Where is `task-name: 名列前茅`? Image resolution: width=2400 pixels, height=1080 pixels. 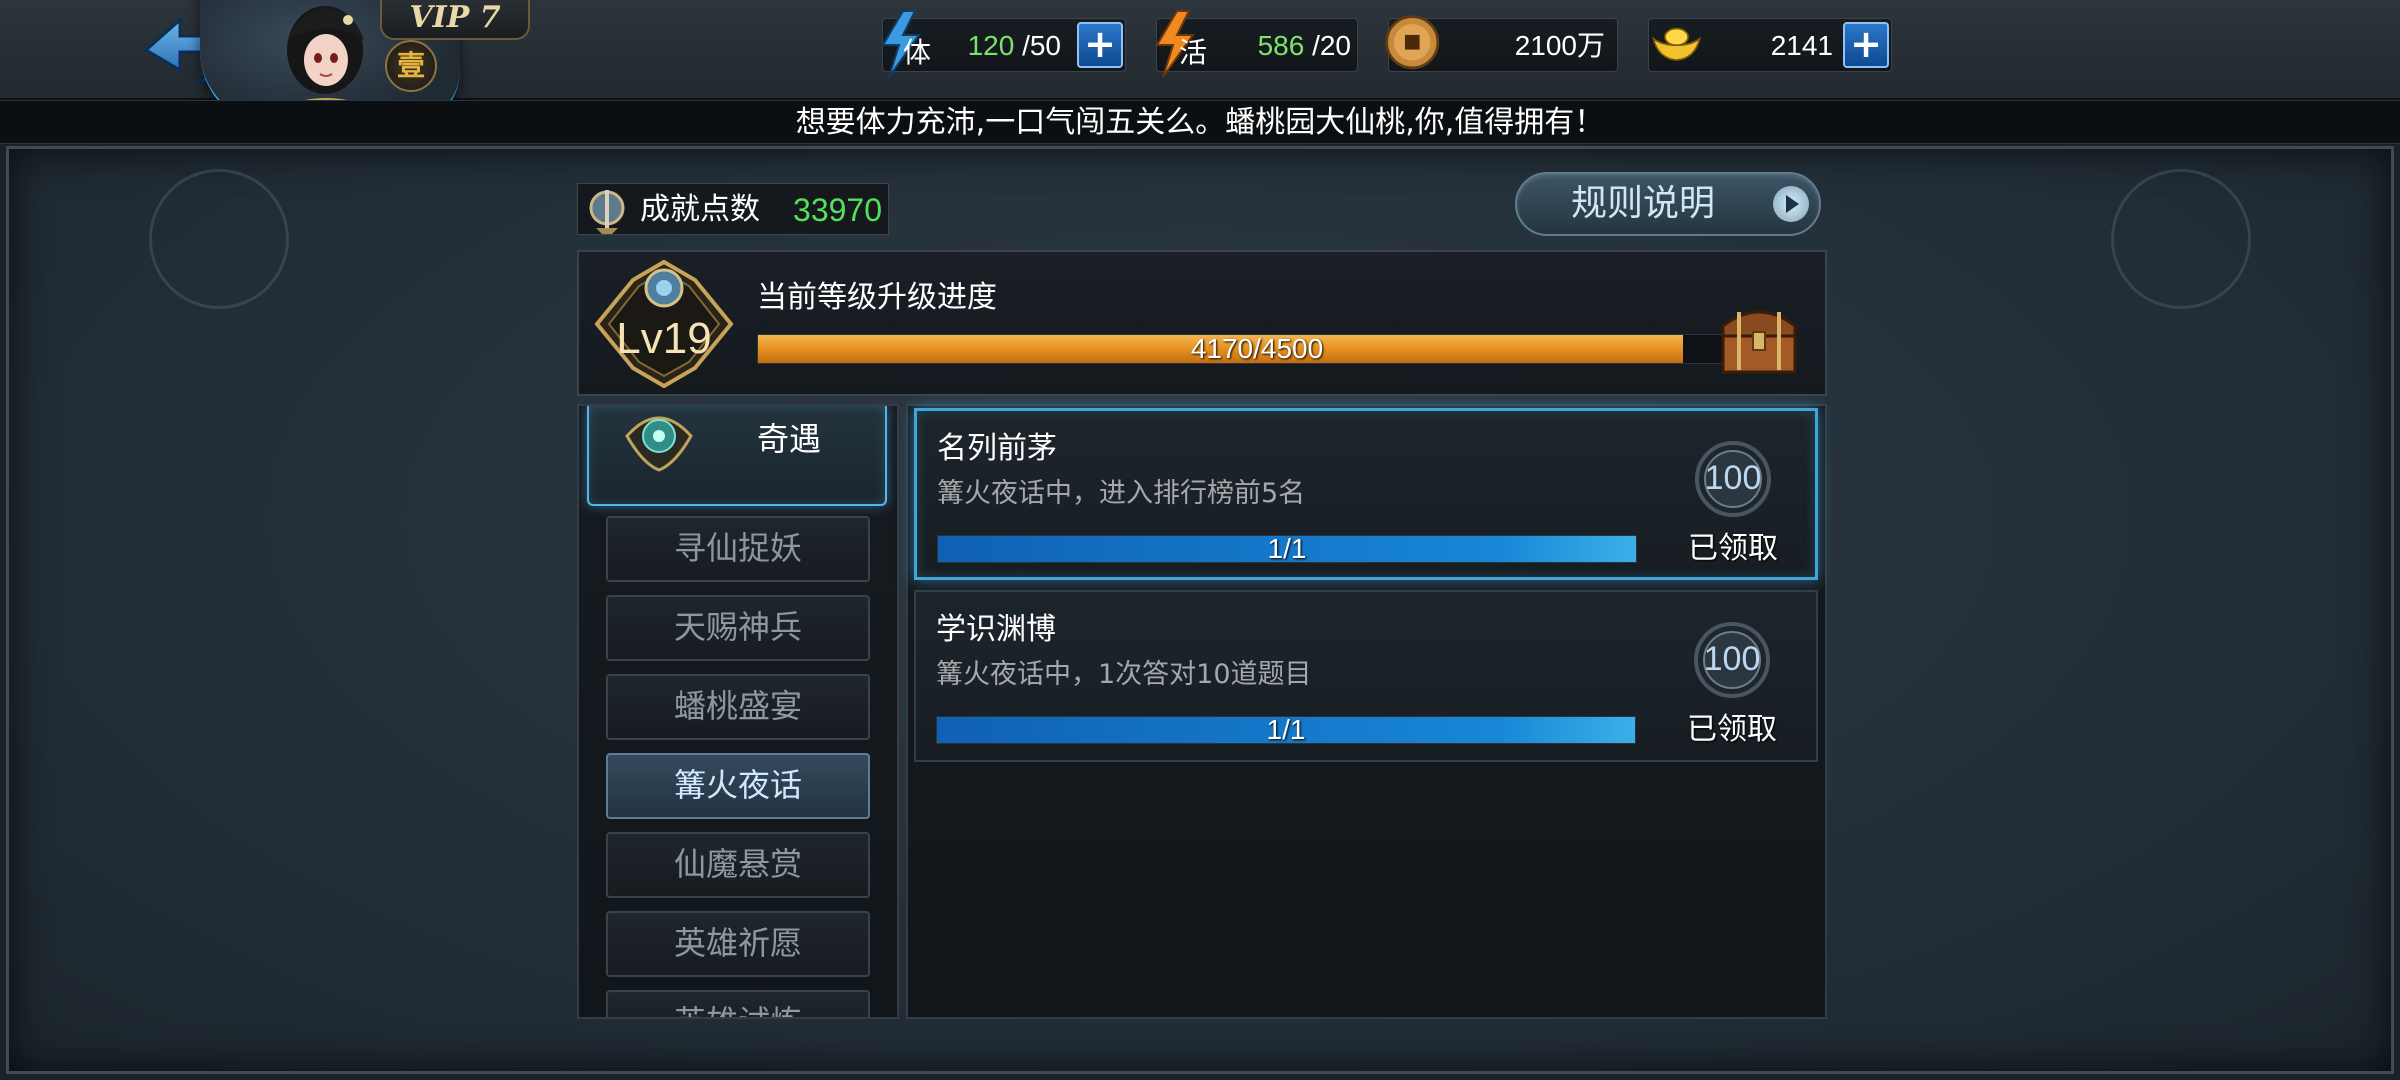 task-name: 名列前茅 is located at coordinates (997, 448).